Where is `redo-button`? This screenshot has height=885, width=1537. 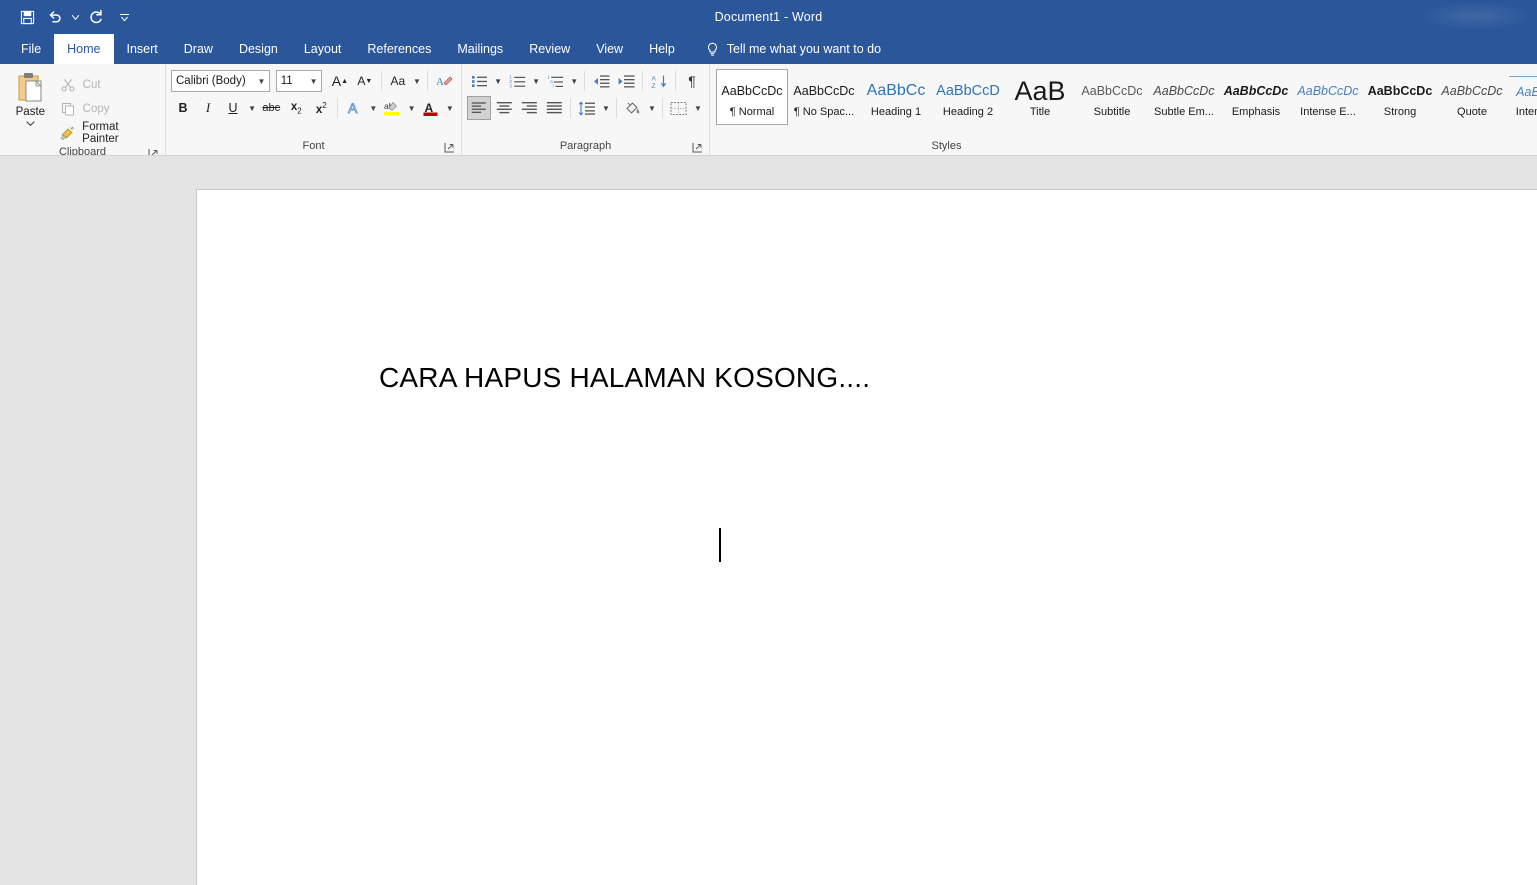 redo-button is located at coordinates (96, 17).